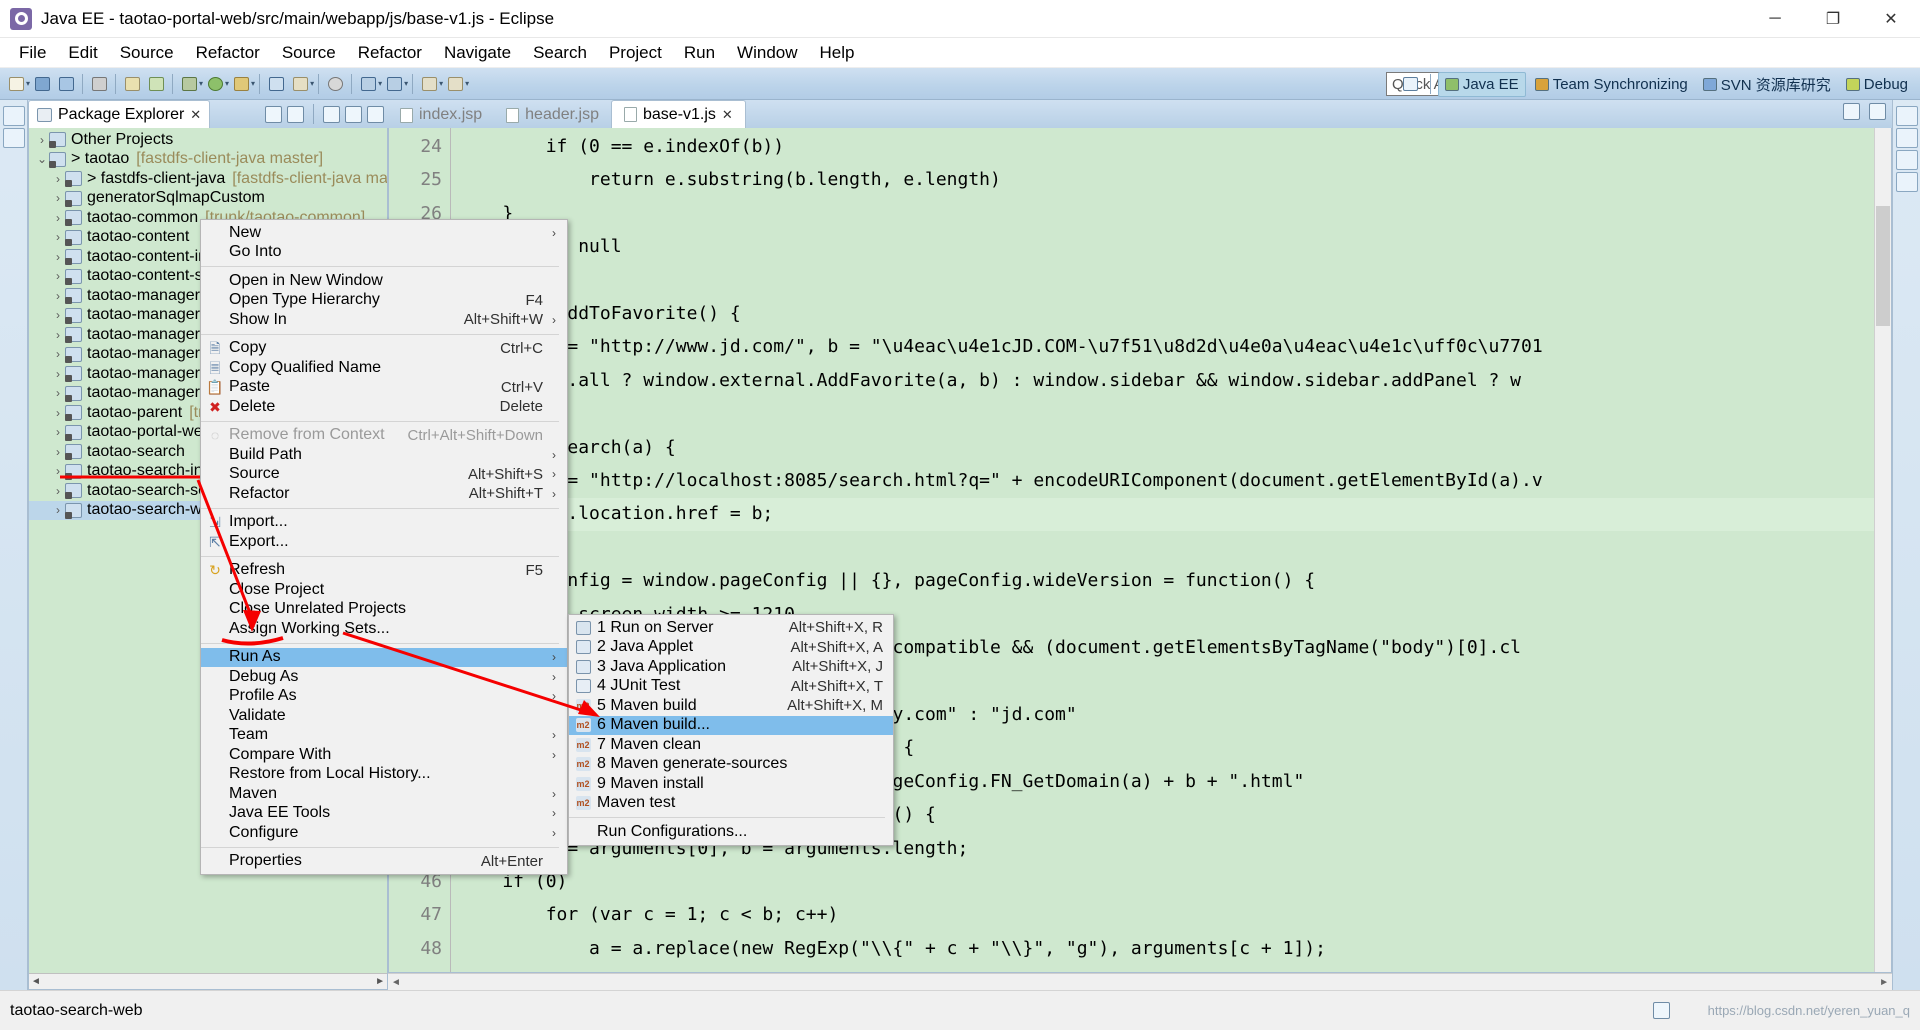 The image size is (1920, 1030). I want to click on menu-item-maven: Maven ›, so click(384, 794).